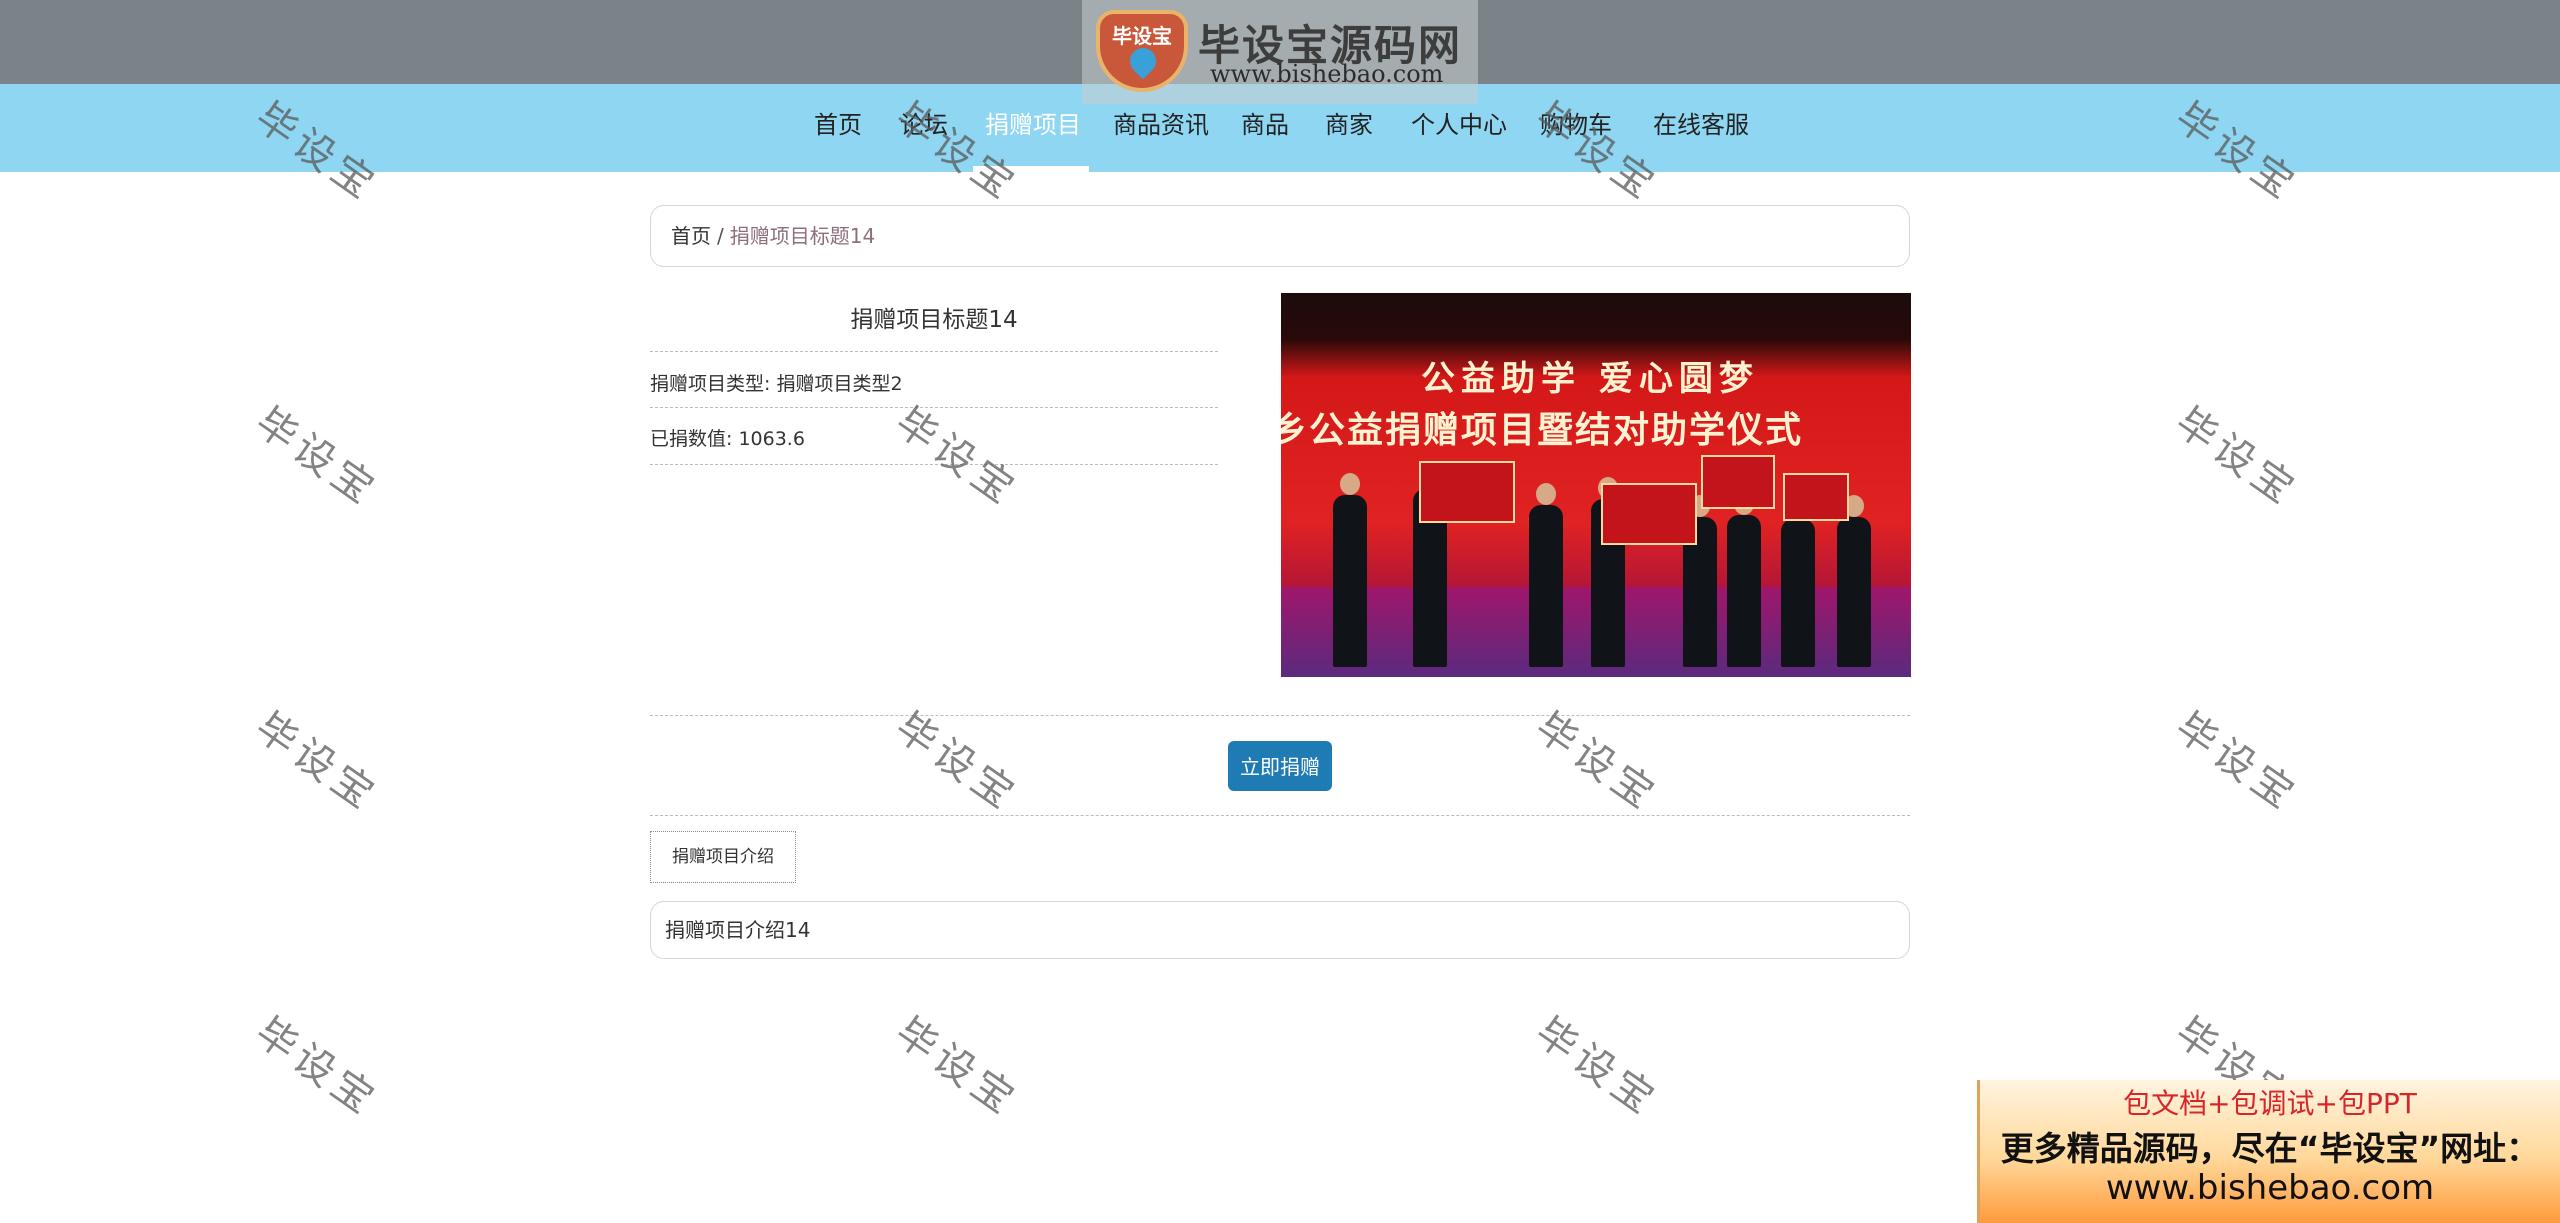  I want to click on nav-item-online-service: 在线客服, so click(1701, 128).